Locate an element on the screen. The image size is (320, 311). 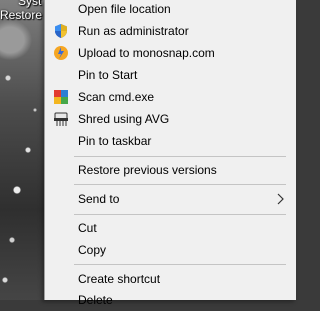
avg-icon is located at coordinates (61, 97).